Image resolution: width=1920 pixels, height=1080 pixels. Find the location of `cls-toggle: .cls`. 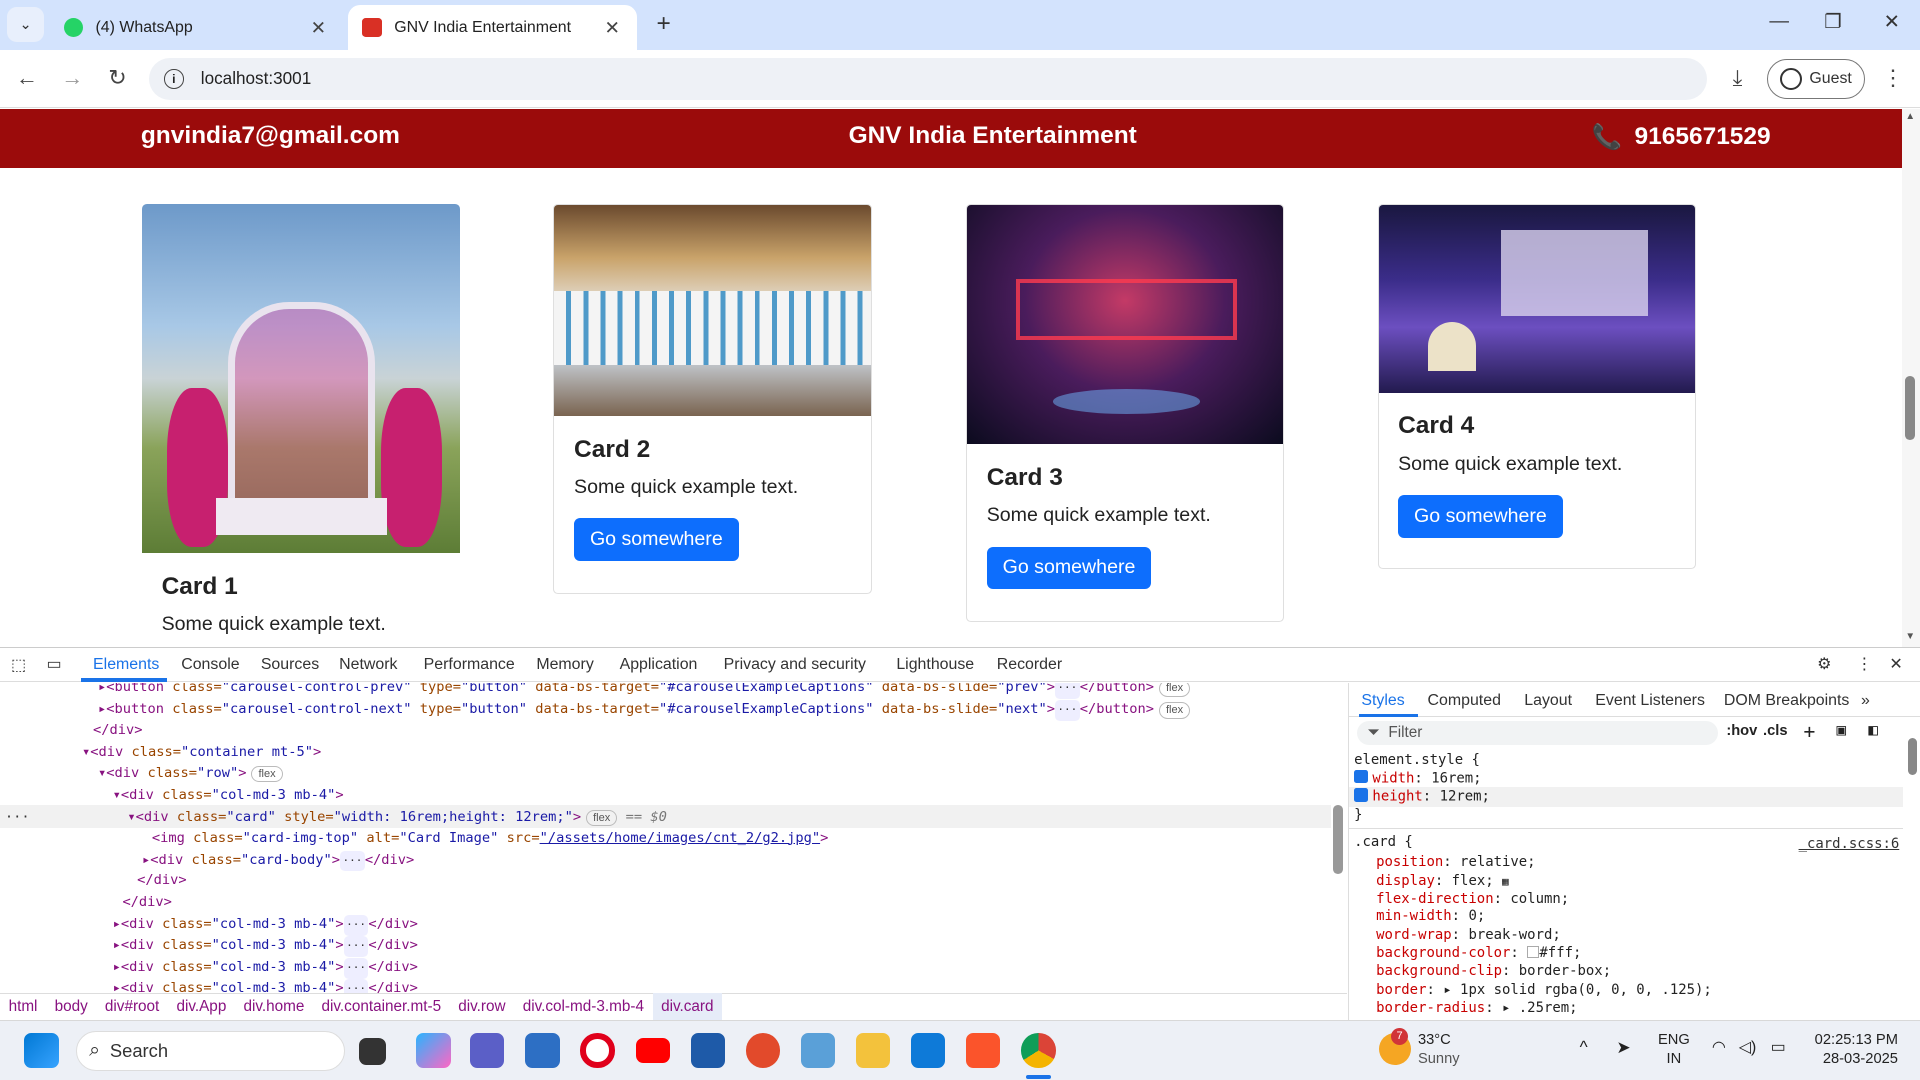

cls-toggle: .cls is located at coordinates (1775, 731).